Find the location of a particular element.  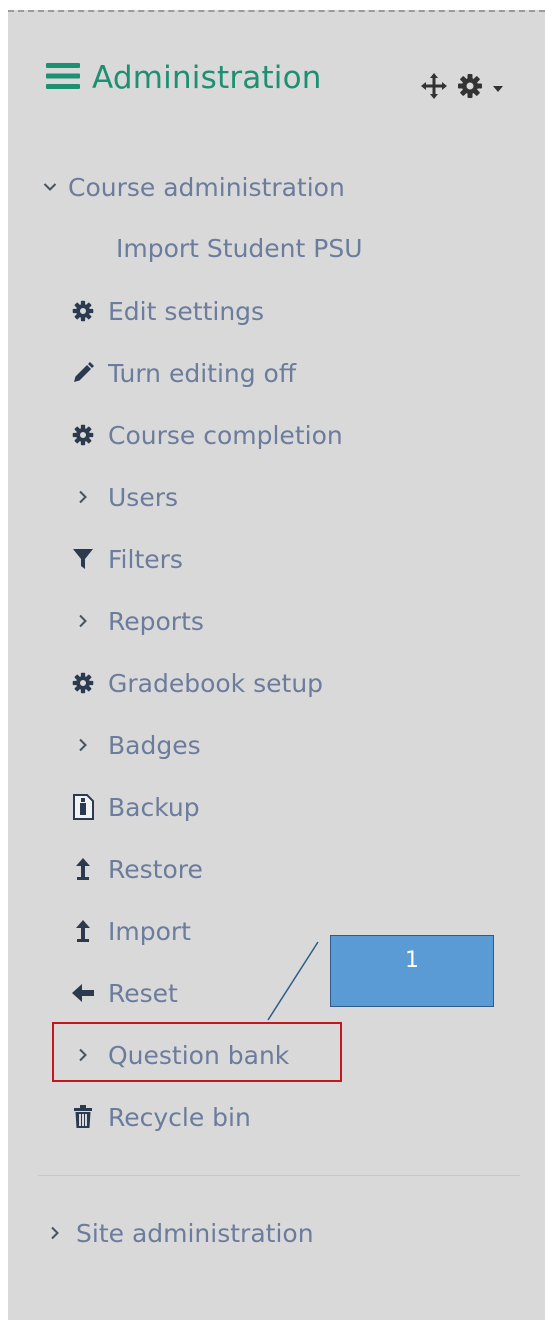

menu-item-recycle-bin: Recycle bin is located at coordinates (159, 1117).